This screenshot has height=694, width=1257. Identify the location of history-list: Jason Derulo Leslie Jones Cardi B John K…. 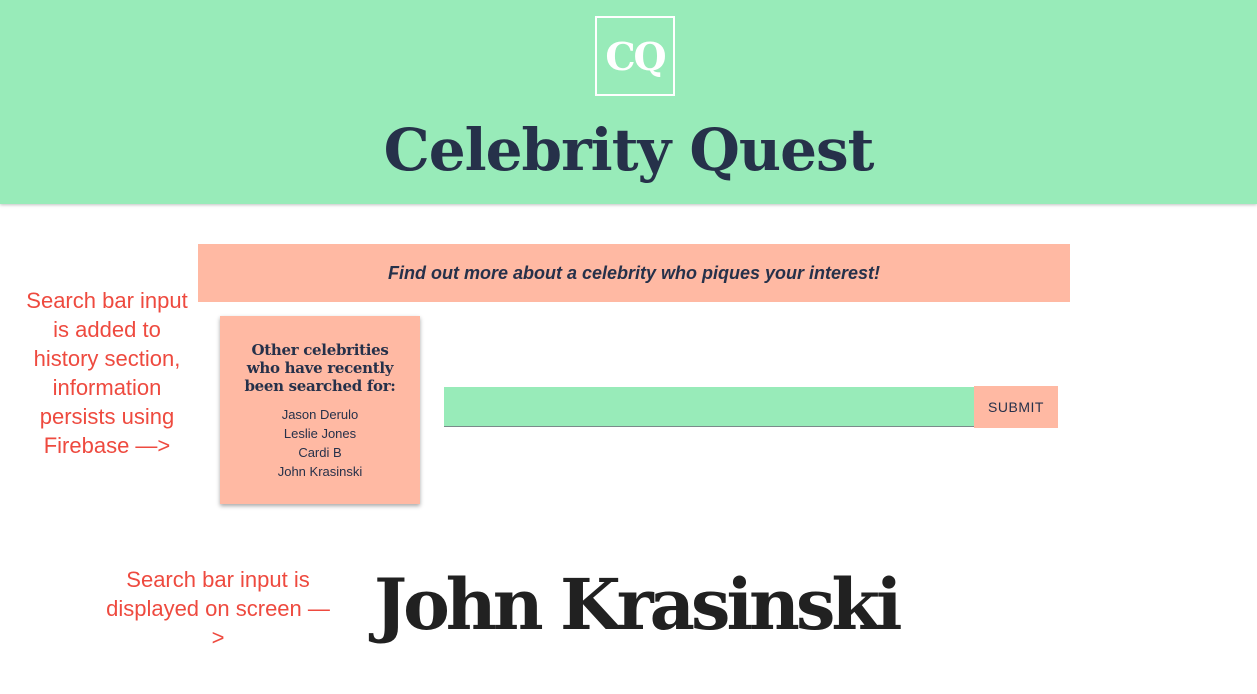
(320, 443).